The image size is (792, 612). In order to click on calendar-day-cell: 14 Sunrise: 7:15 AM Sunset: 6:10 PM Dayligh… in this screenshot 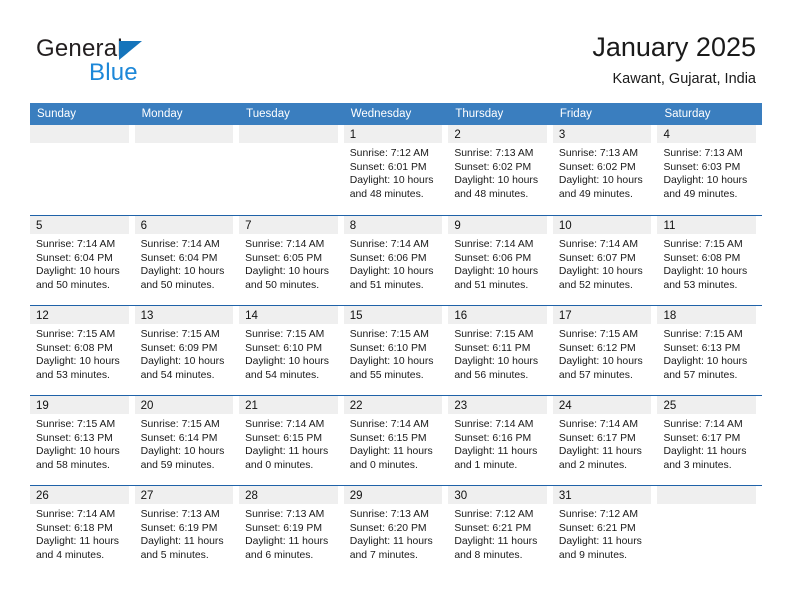, I will do `click(291, 350)`.